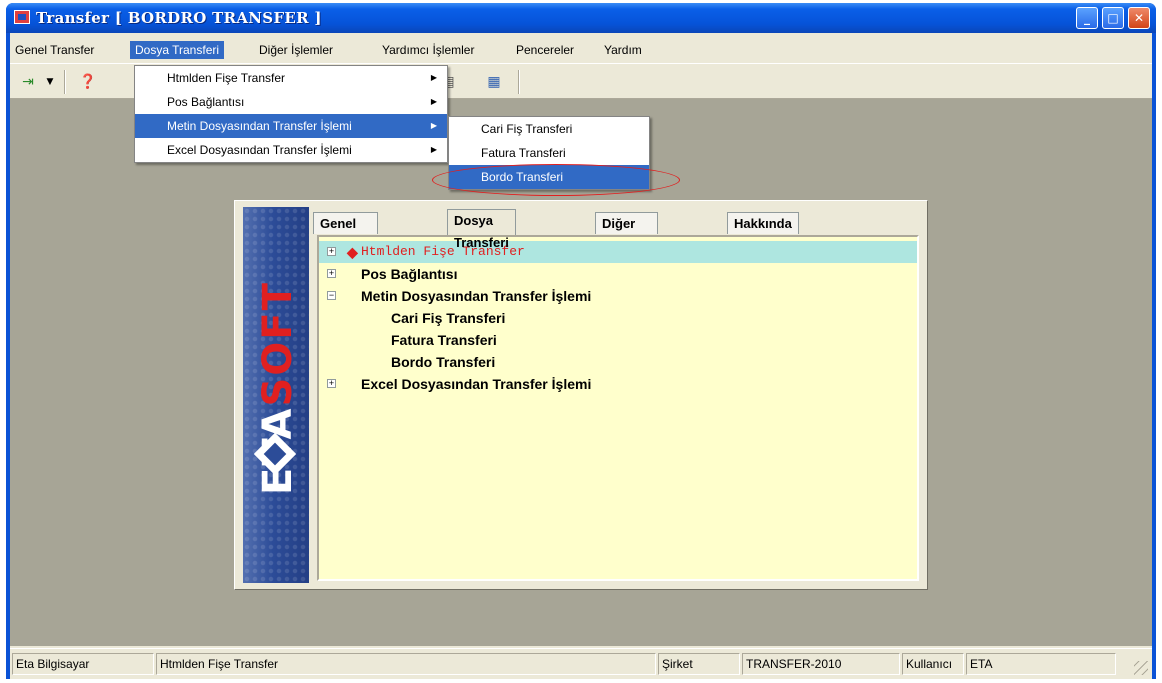  What do you see at coordinates (481, 229) in the screenshot?
I see `tab-dosya-transferi: Dosya Transferi` at bounding box center [481, 229].